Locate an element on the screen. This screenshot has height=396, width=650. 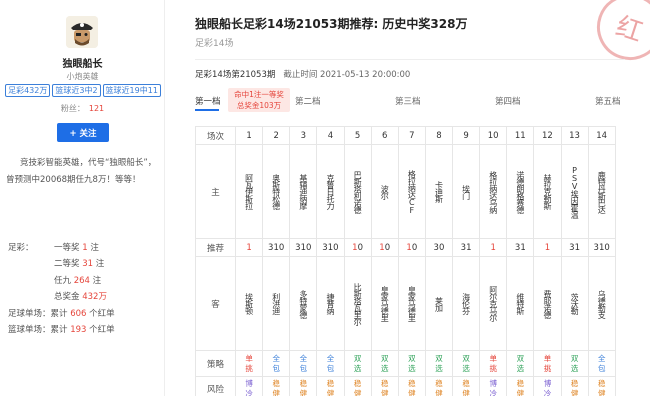
away-team: 费耶诺德 is located at coordinates (547, 303).